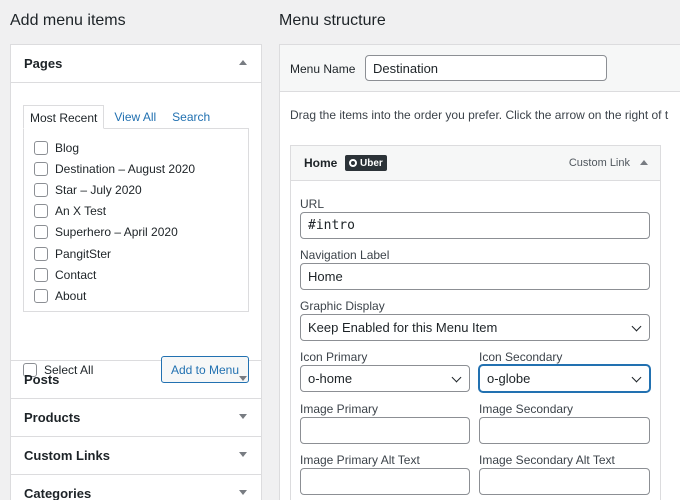 The height and width of the screenshot is (500, 680). What do you see at coordinates (76, 274) in the screenshot?
I see `page-label: Contact` at bounding box center [76, 274].